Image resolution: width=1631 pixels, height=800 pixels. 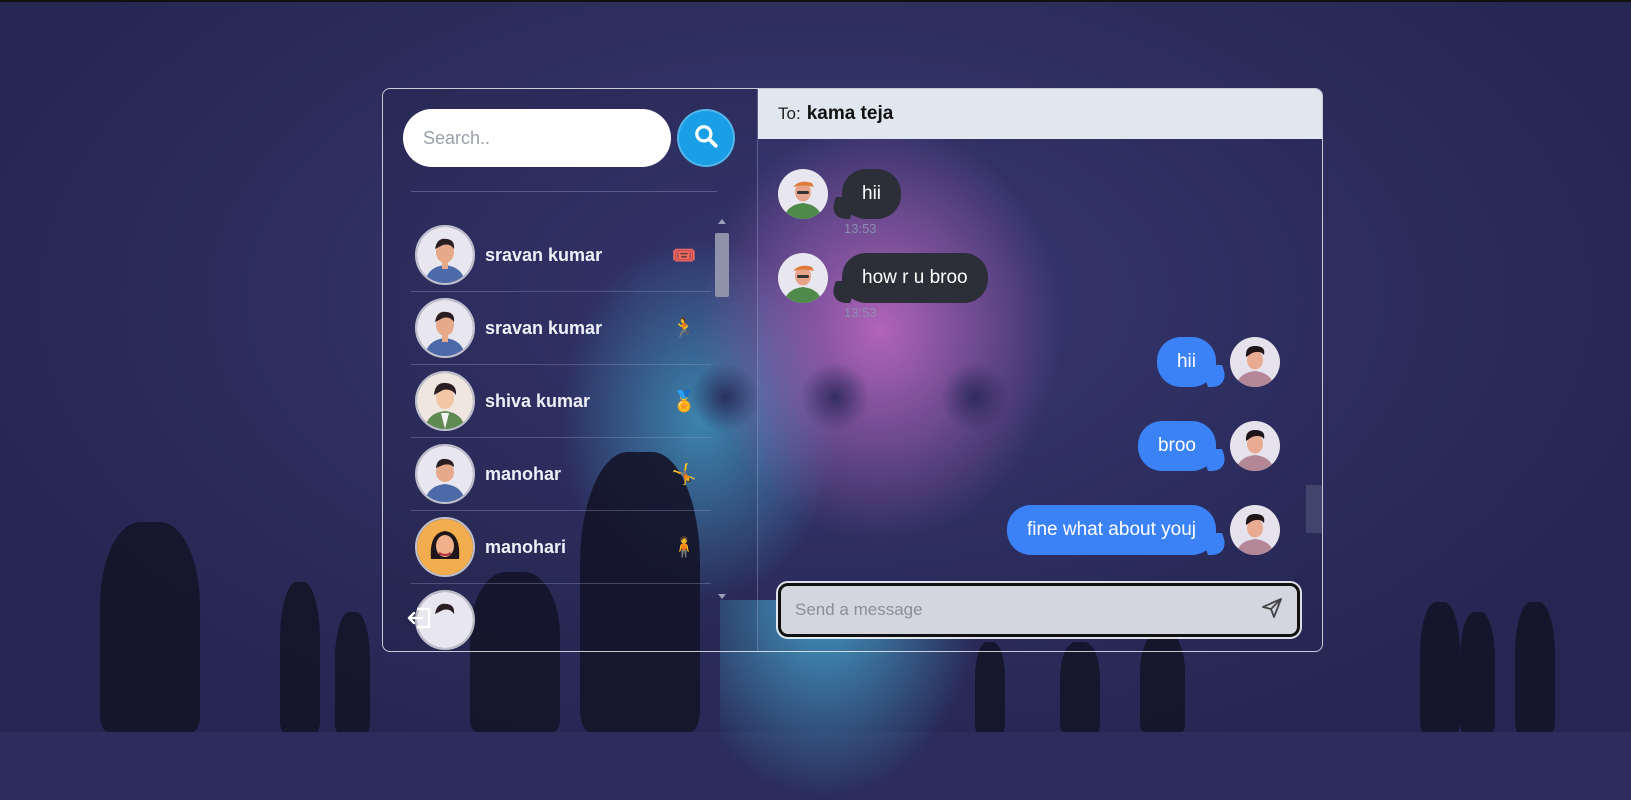 What do you see at coordinates (722, 409) in the screenshot?
I see `contact-list-scrollbar` at bounding box center [722, 409].